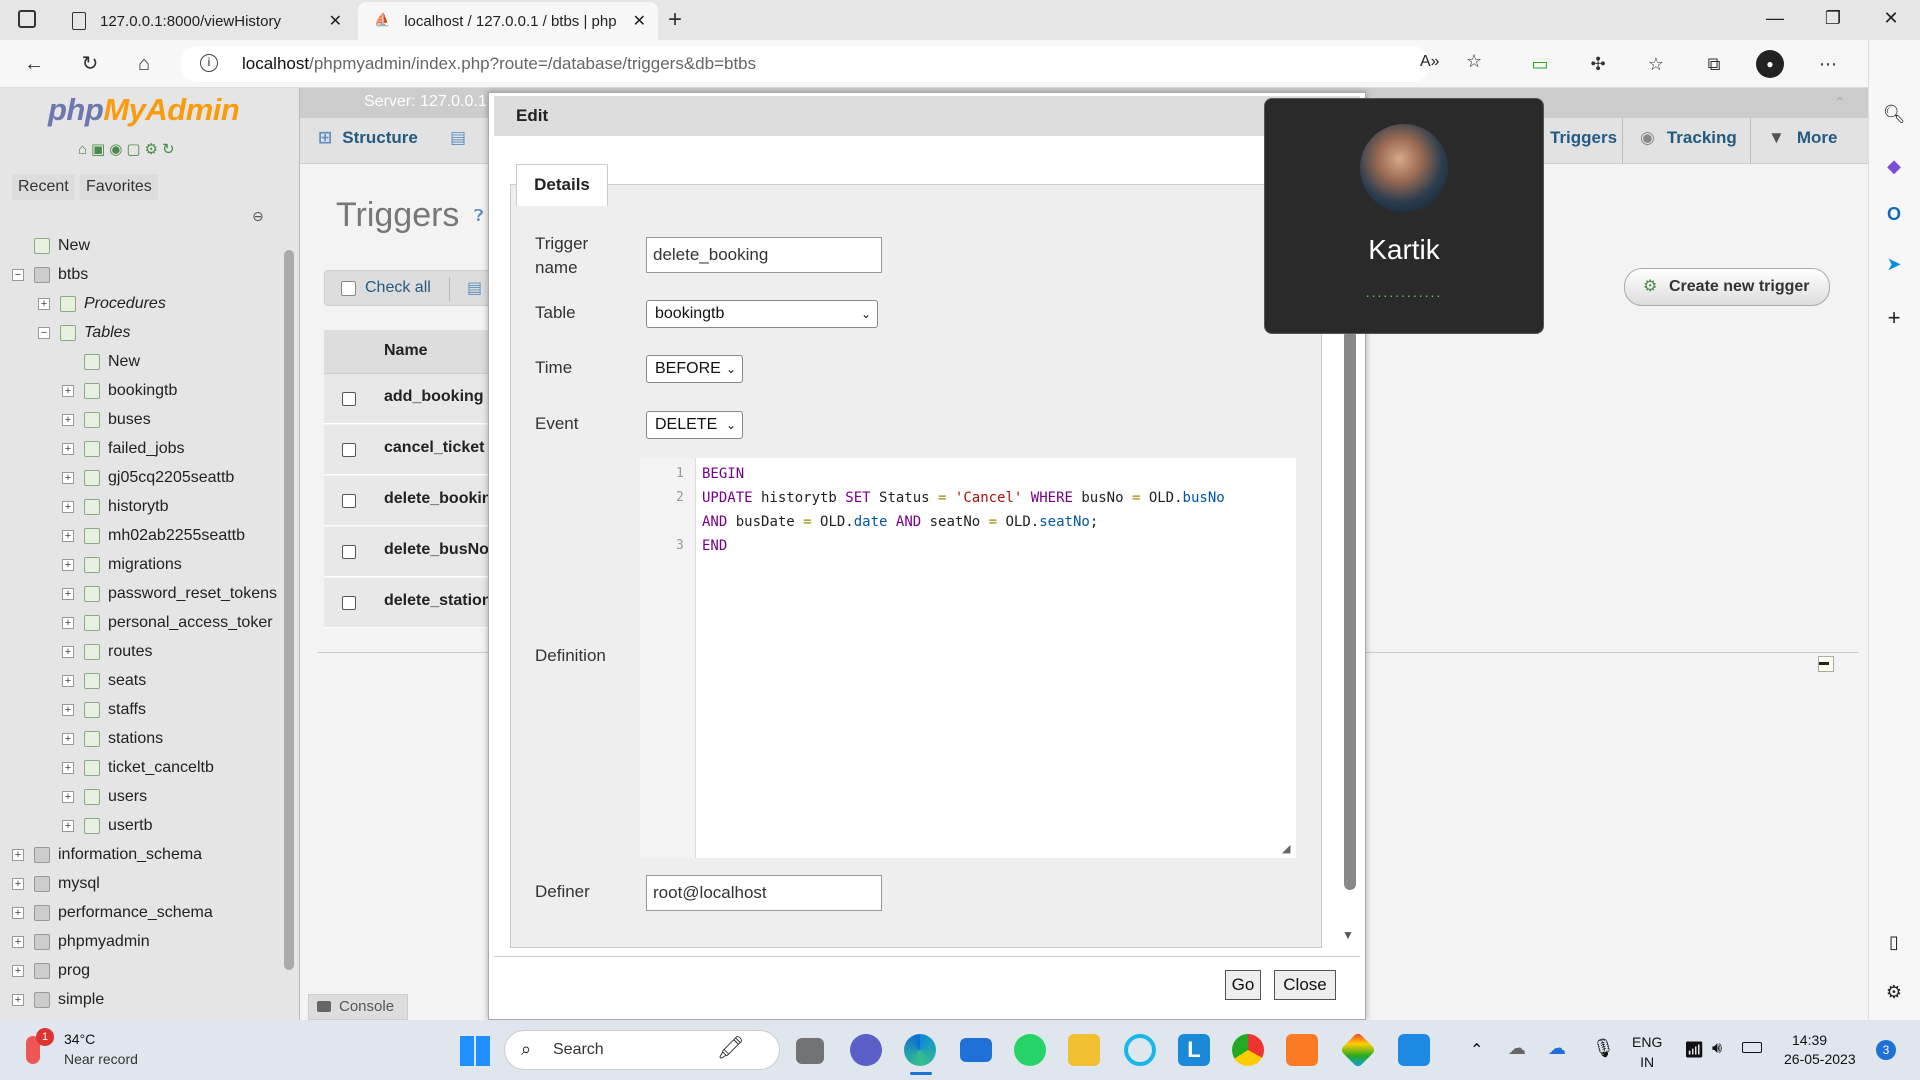  Describe the element at coordinates (810, 1051) in the screenshot. I see `task-view-icon` at that location.